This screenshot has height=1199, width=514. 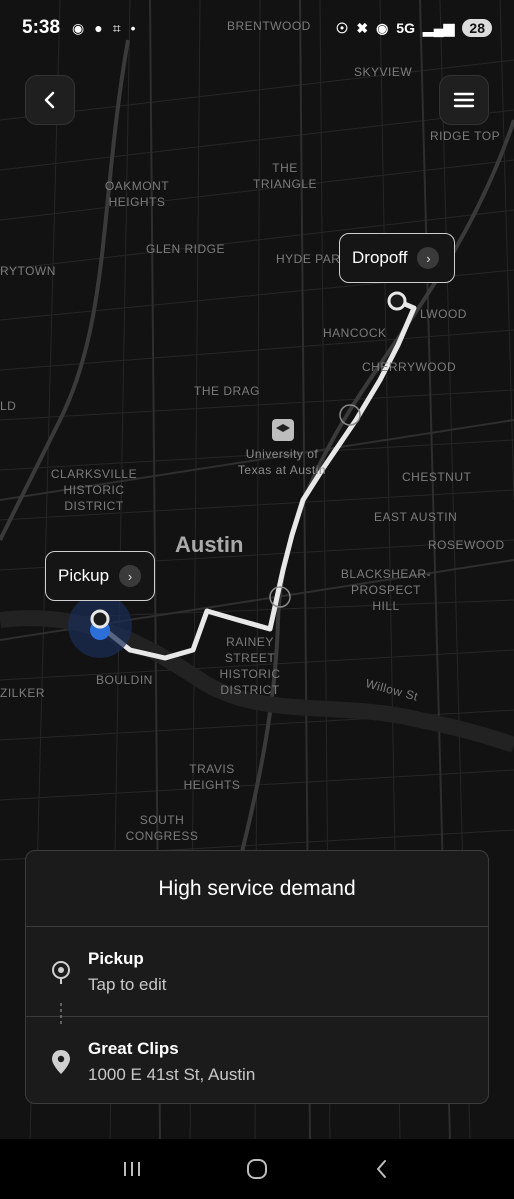 What do you see at coordinates (103, 28) in the screenshot?
I see `status-left-icons: ◉ ● ⌗ •` at bounding box center [103, 28].